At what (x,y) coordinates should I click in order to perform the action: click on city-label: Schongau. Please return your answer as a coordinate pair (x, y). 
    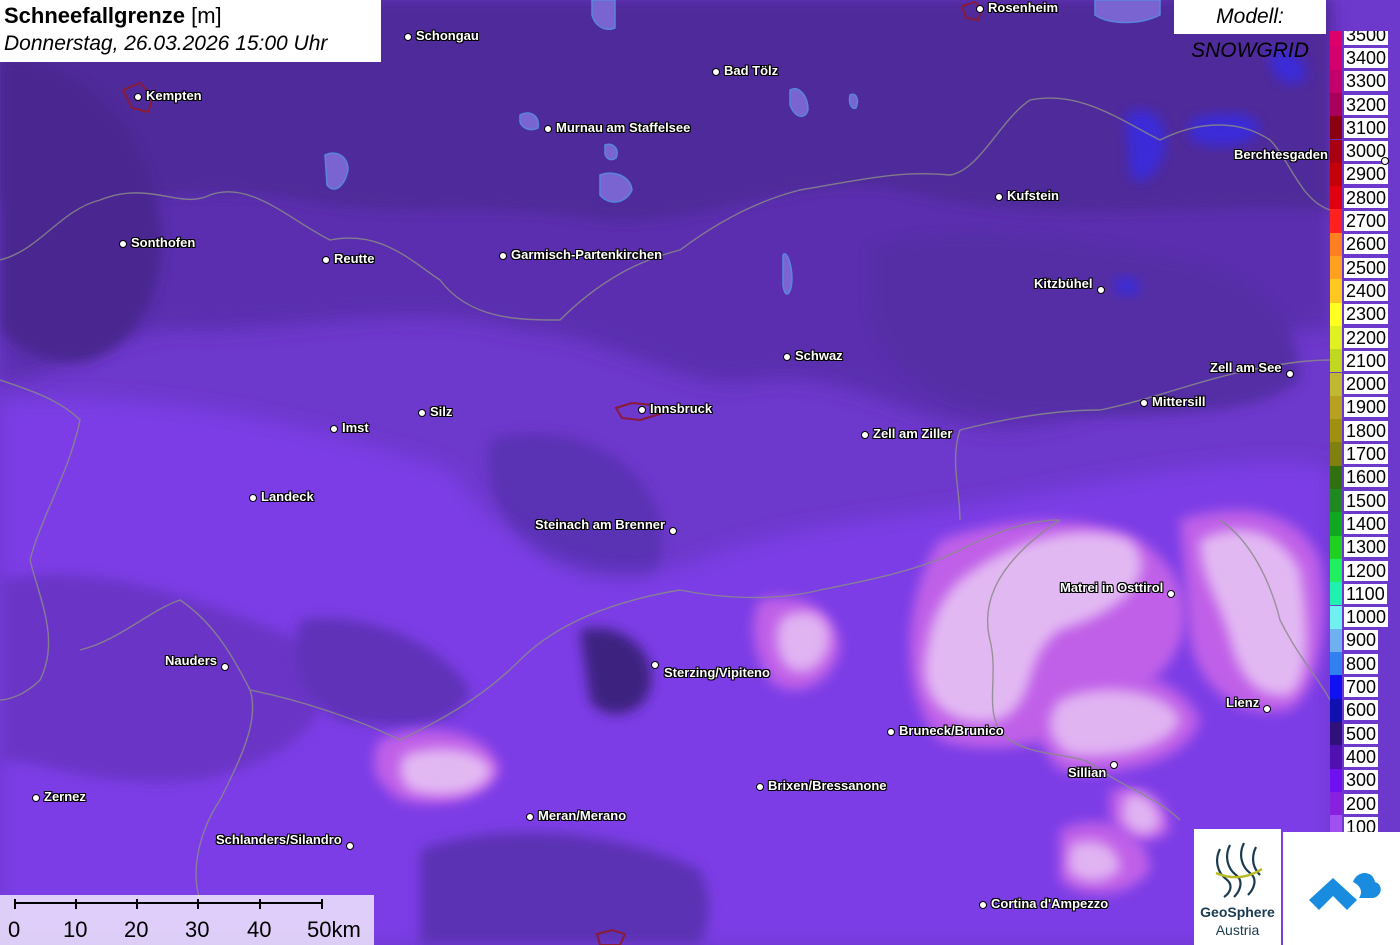
    Looking at the image, I should click on (447, 35).